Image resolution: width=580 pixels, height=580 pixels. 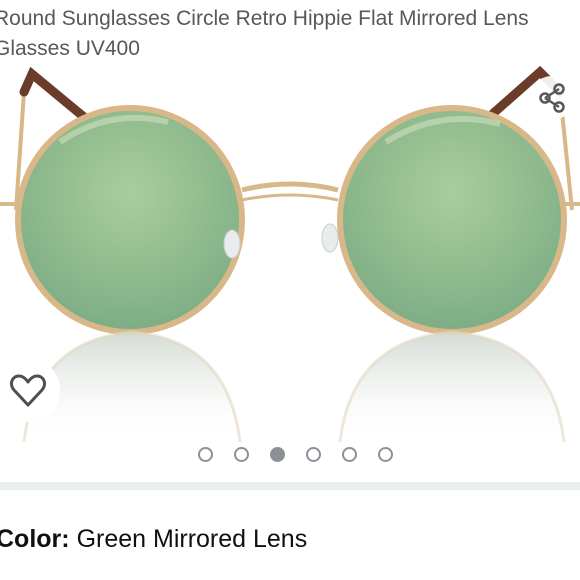 What do you see at coordinates (28, 390) in the screenshot?
I see `heart-outline-icon` at bounding box center [28, 390].